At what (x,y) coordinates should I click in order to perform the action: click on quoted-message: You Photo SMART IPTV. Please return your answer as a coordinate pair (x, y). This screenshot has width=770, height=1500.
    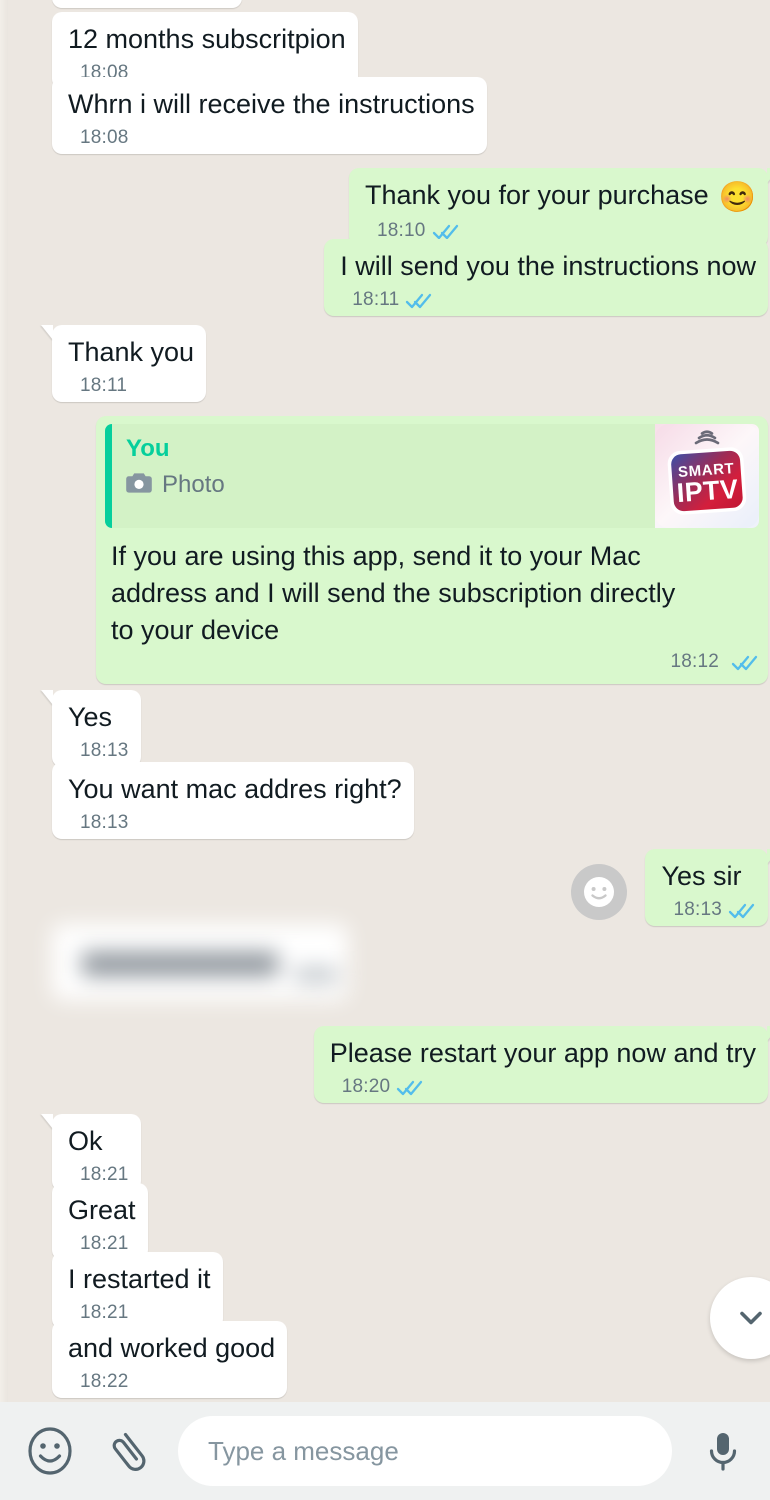
    Looking at the image, I should click on (432, 476).